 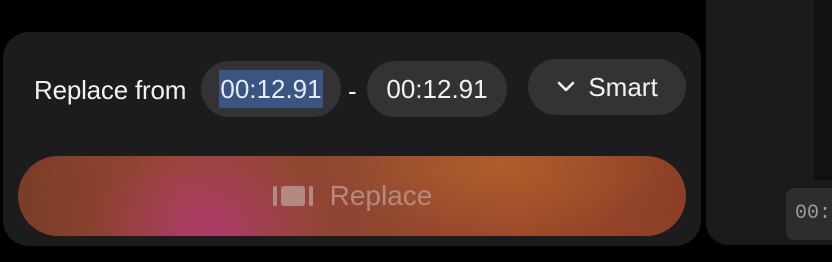 I want to click on end-time-input: 00:12.91, so click(x=437, y=89).